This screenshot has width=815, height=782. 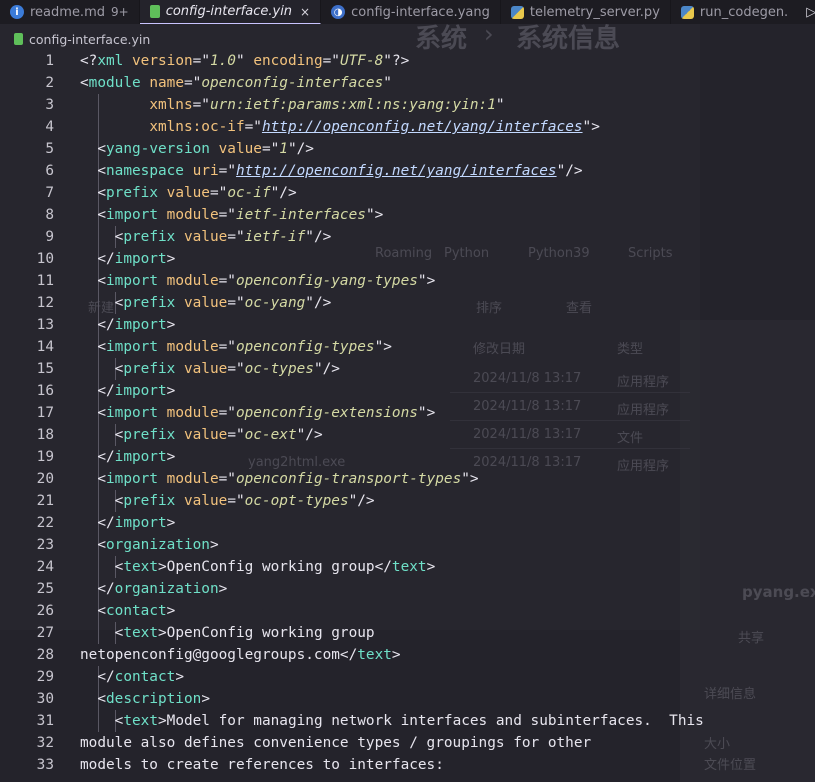 What do you see at coordinates (45, 501) in the screenshot?
I see `line-number: 21` at bounding box center [45, 501].